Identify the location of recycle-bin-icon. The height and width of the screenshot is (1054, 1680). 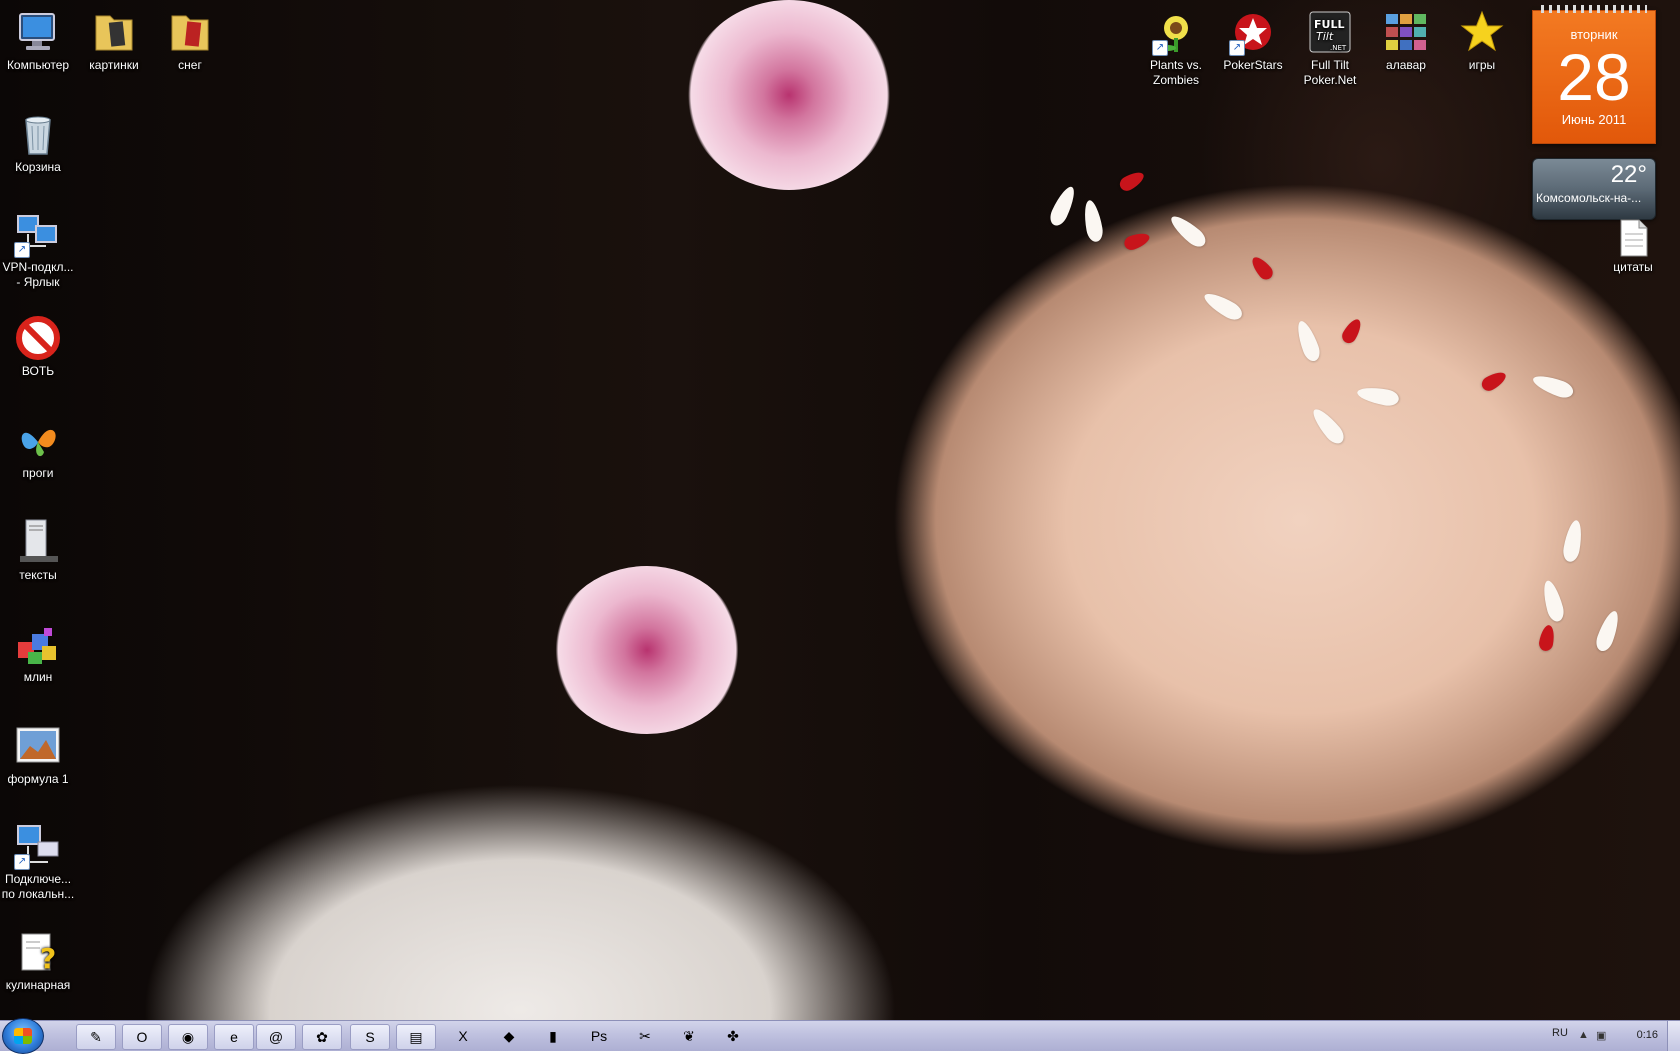
(38, 134).